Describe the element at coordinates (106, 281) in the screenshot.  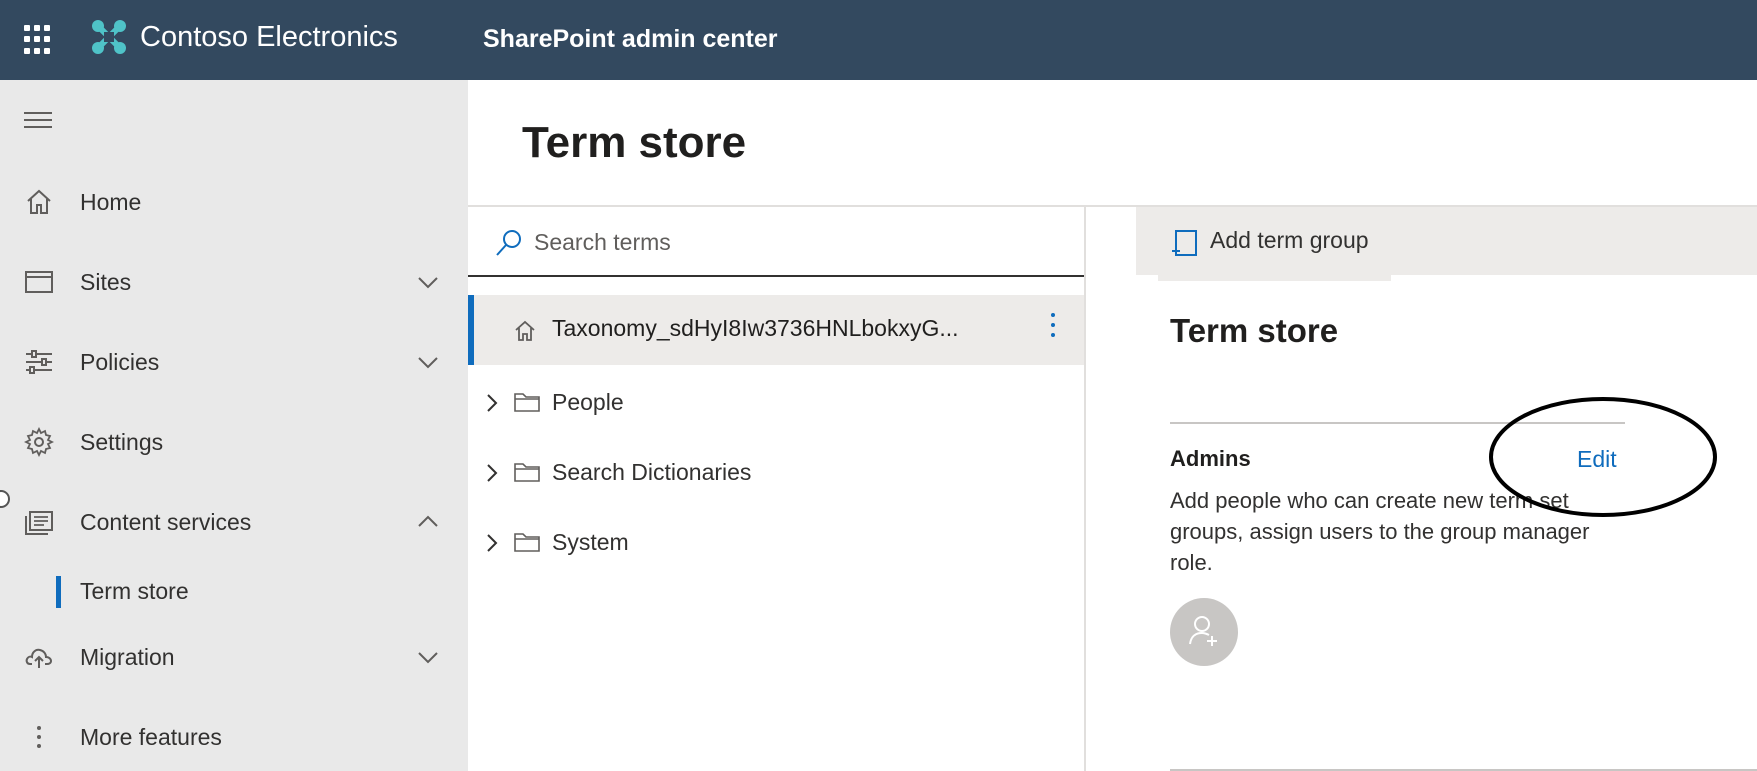
I see `nav-label: Sites` at that location.